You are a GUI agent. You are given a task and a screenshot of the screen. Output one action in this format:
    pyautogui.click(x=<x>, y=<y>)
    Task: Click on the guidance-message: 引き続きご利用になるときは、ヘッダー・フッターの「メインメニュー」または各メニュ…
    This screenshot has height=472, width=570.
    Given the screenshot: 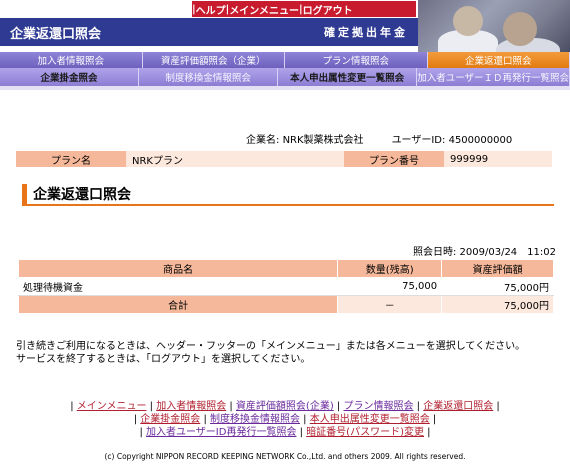 What is the action you would take?
    pyautogui.click(x=270, y=353)
    